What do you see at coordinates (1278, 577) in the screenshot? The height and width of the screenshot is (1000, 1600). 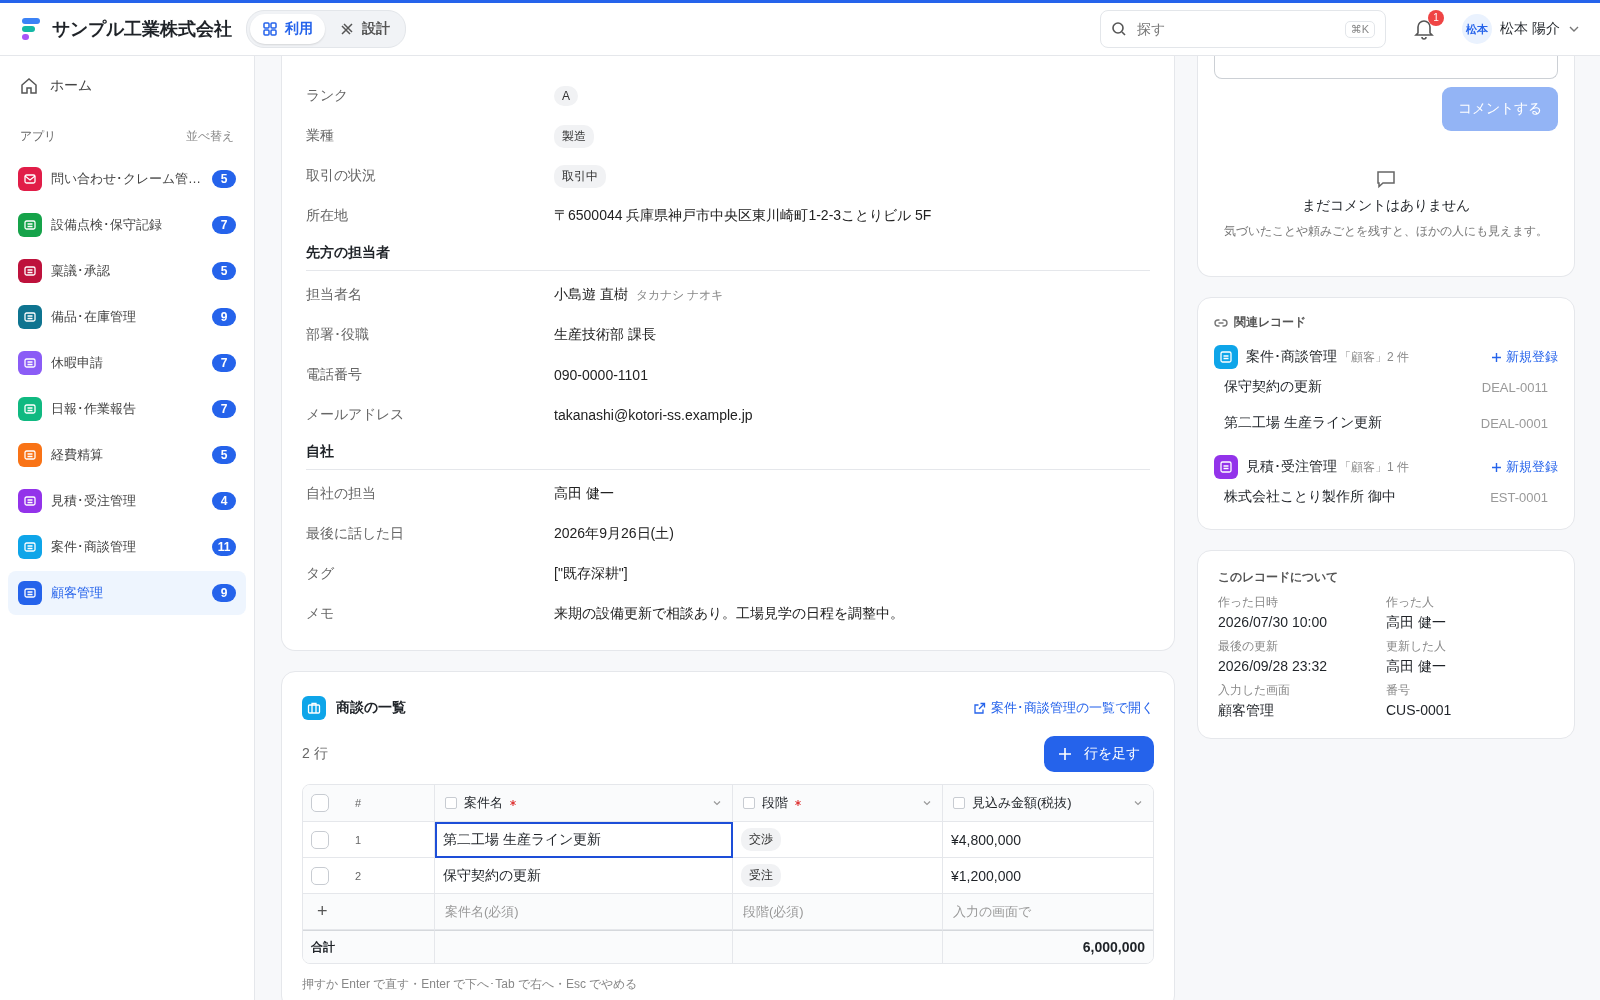 I see `card-title: このレコードについて` at bounding box center [1278, 577].